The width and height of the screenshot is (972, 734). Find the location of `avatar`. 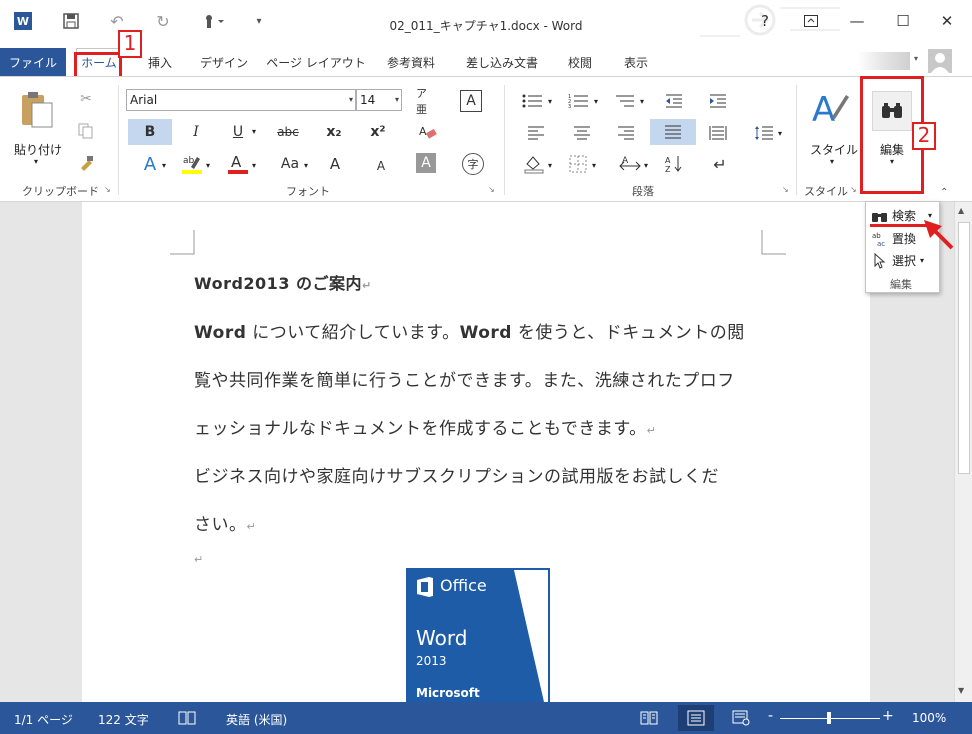

avatar is located at coordinates (940, 61).